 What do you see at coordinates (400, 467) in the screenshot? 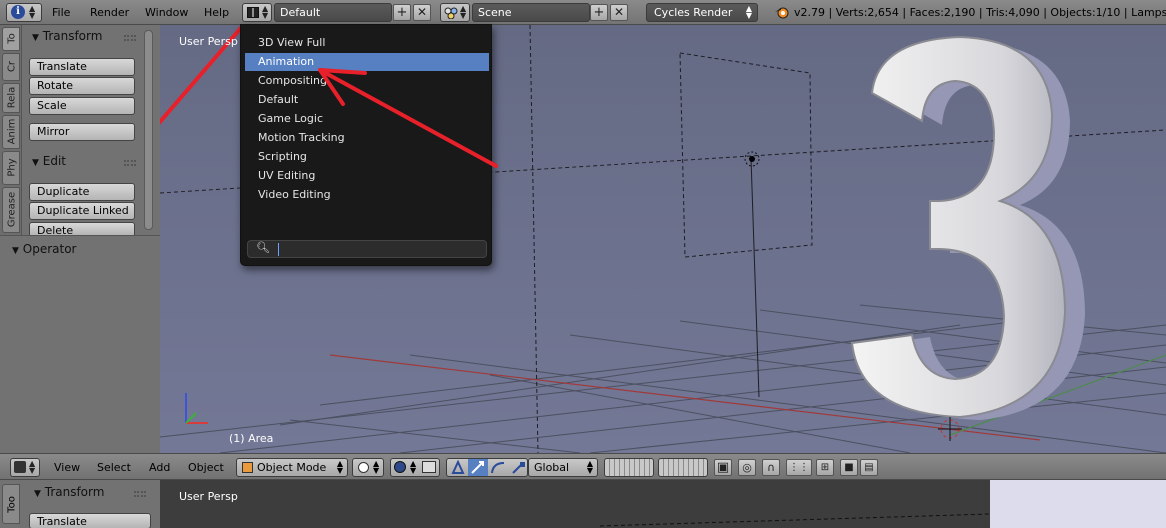
I see `pivot-icon` at bounding box center [400, 467].